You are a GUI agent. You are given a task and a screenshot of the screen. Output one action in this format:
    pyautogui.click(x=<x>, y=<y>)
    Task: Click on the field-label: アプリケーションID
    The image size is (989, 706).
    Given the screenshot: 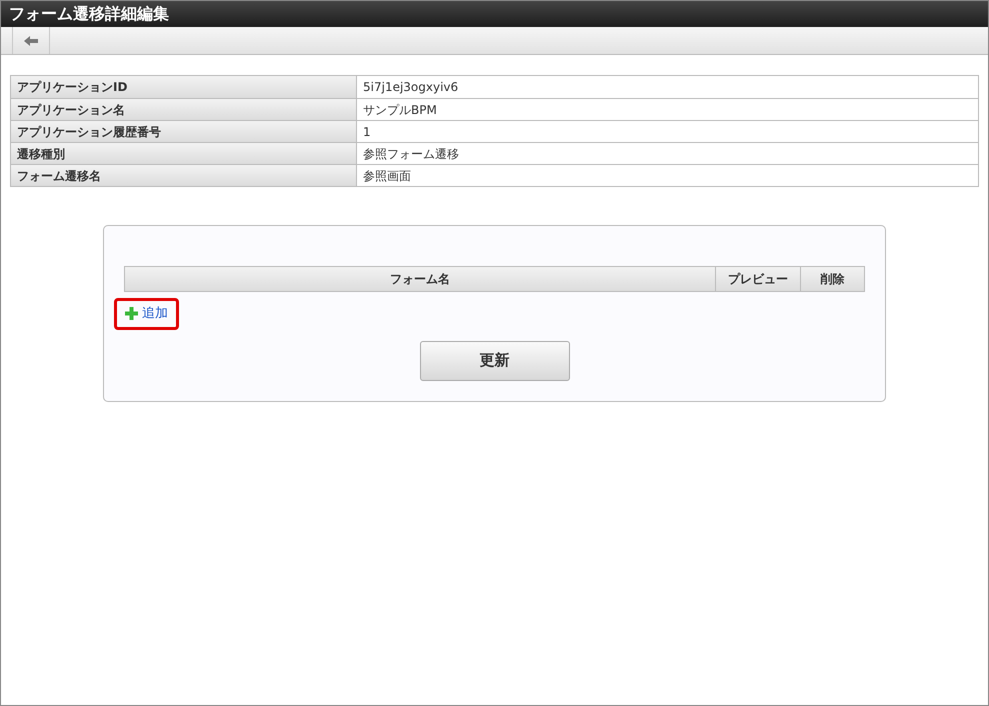 What is the action you would take?
    pyautogui.click(x=184, y=87)
    